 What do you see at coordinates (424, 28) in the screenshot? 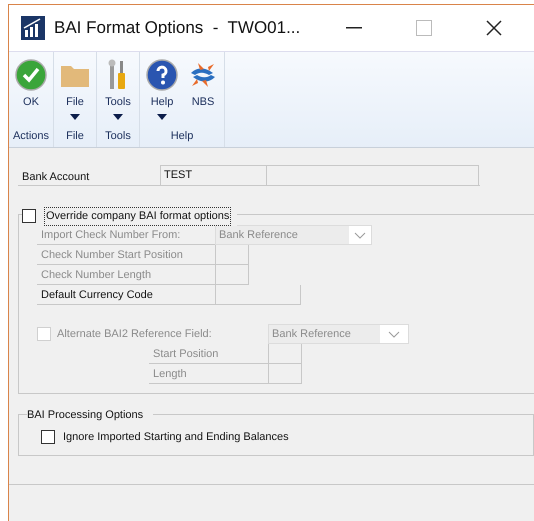
I see `maximize-icon` at bounding box center [424, 28].